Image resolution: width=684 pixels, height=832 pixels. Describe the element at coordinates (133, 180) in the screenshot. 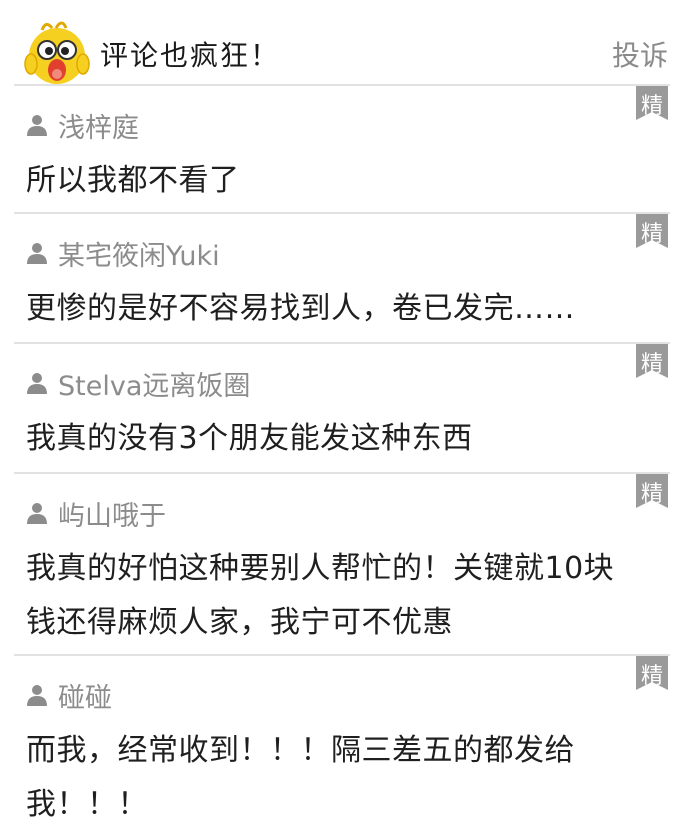

I see `comment-text: 所以我都不看了` at that location.